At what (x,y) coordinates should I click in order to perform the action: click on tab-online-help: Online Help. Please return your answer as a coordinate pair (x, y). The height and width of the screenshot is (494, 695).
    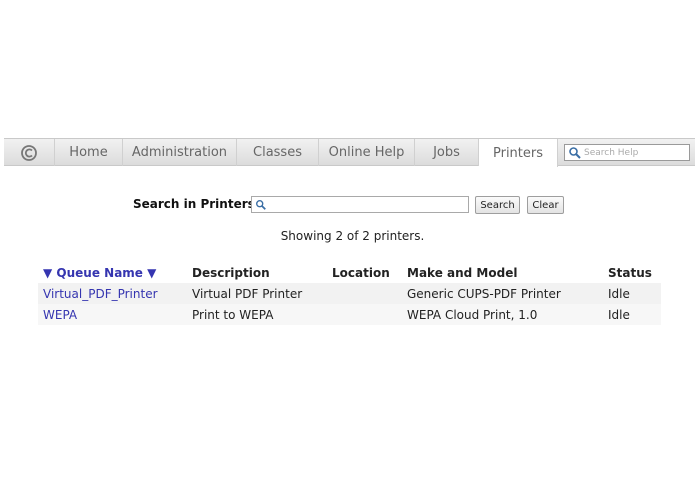
    Looking at the image, I should click on (367, 152).